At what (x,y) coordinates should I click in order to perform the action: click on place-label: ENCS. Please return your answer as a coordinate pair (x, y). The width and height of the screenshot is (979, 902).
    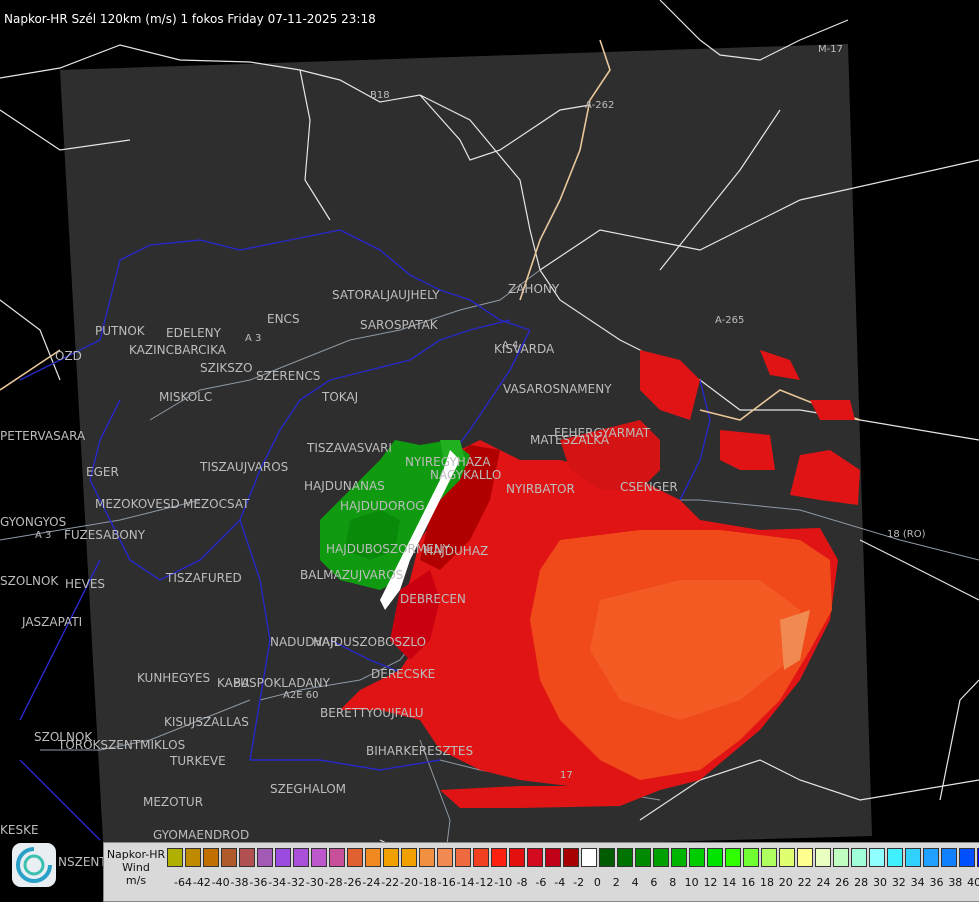
    Looking at the image, I should click on (283, 319).